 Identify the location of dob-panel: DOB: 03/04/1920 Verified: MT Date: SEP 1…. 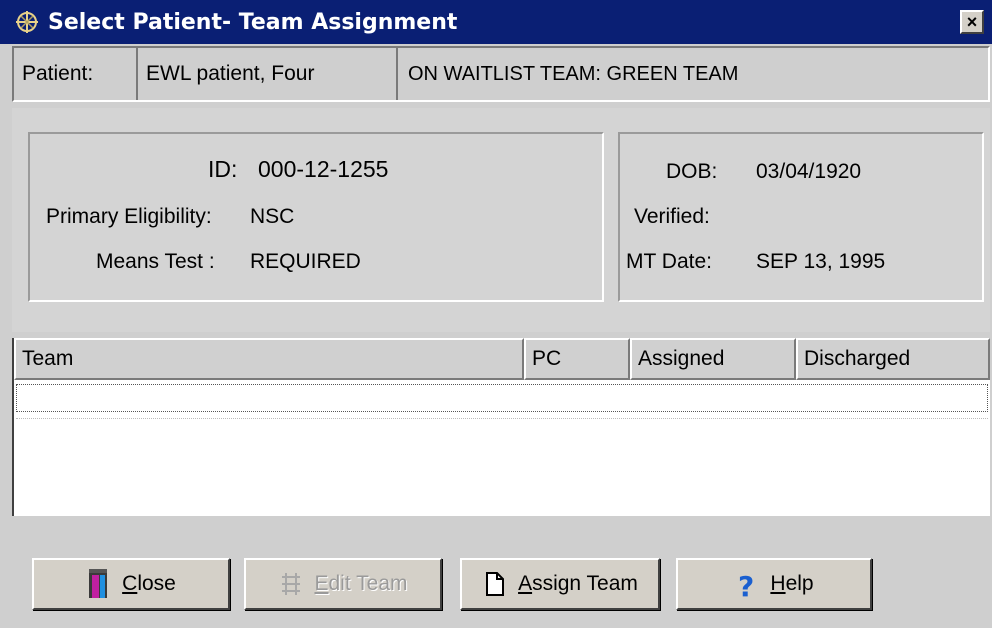
(801, 217).